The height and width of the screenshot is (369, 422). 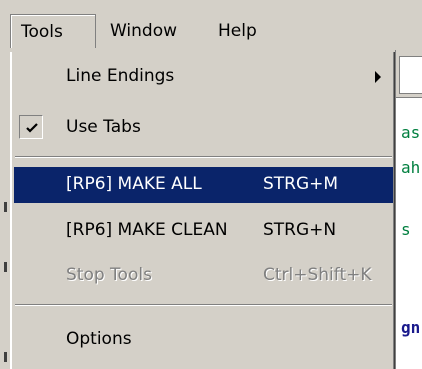 What do you see at coordinates (411, 327) in the screenshot?
I see `code-fragment: gn` at bounding box center [411, 327].